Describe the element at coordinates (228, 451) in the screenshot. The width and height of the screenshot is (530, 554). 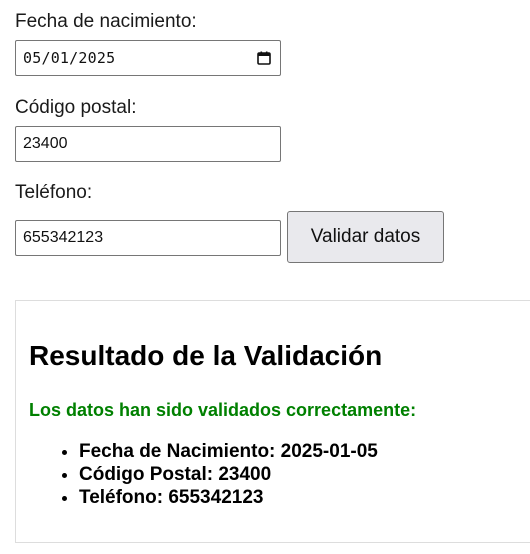
I see `result-item-birthdate: Fecha de Nacimiento: 2025-01-05` at that location.